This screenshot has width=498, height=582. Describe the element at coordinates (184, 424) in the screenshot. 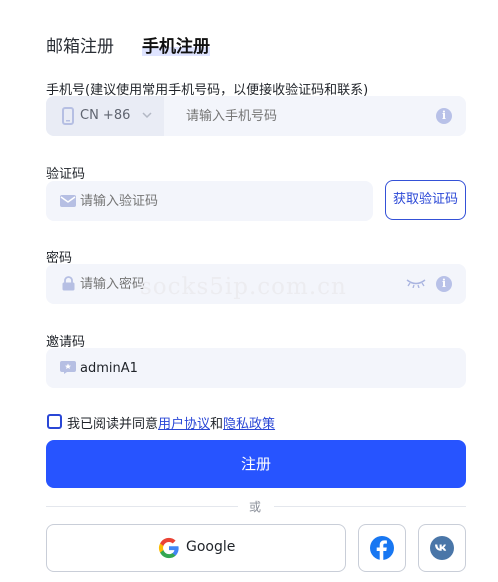

I see `terms-link: 用户协议` at that location.